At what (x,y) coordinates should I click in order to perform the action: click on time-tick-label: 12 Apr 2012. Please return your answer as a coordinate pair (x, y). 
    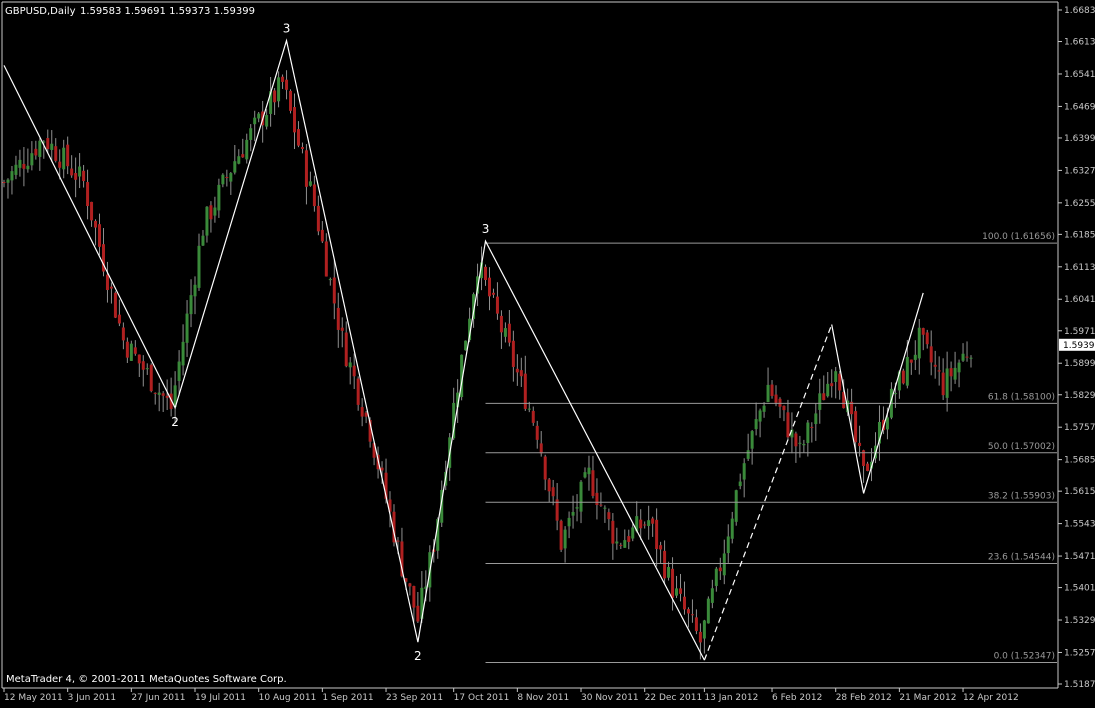
    Looking at the image, I should click on (991, 698).